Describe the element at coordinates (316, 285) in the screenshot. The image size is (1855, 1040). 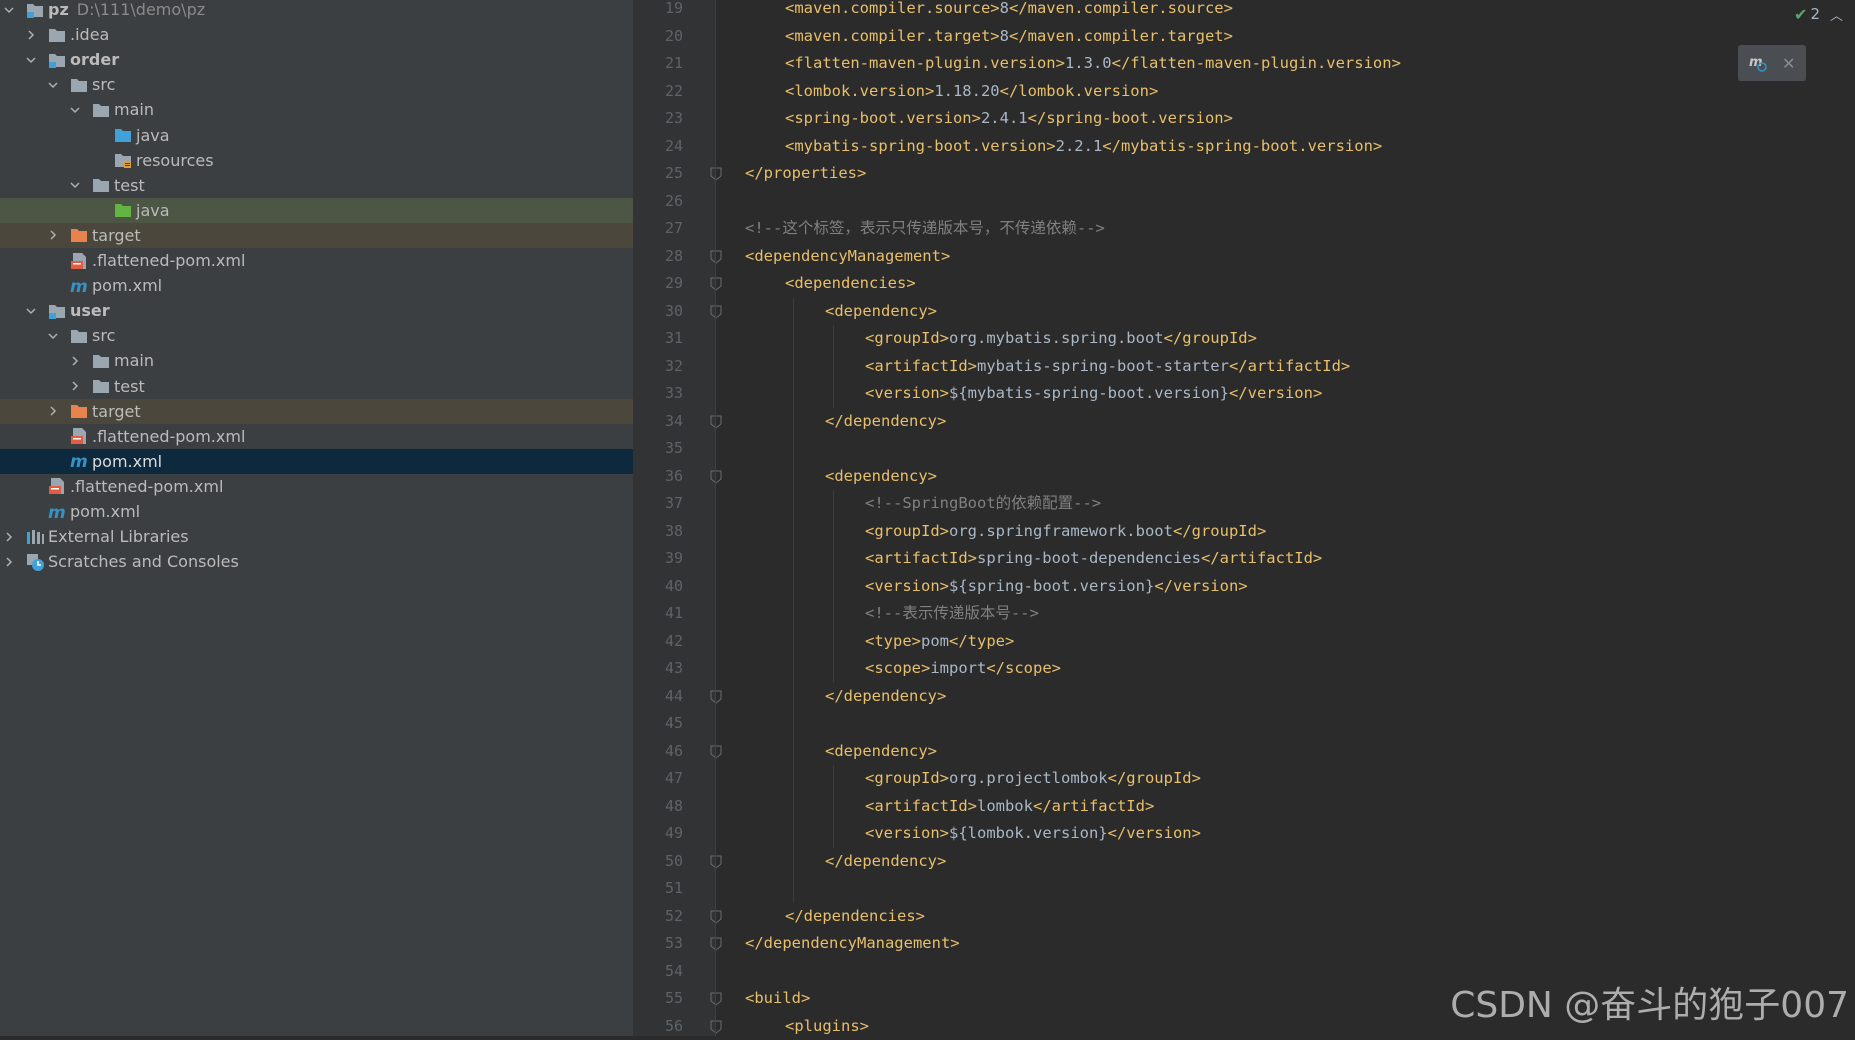
I see `tree-item-order-pom: mpom.xml` at that location.